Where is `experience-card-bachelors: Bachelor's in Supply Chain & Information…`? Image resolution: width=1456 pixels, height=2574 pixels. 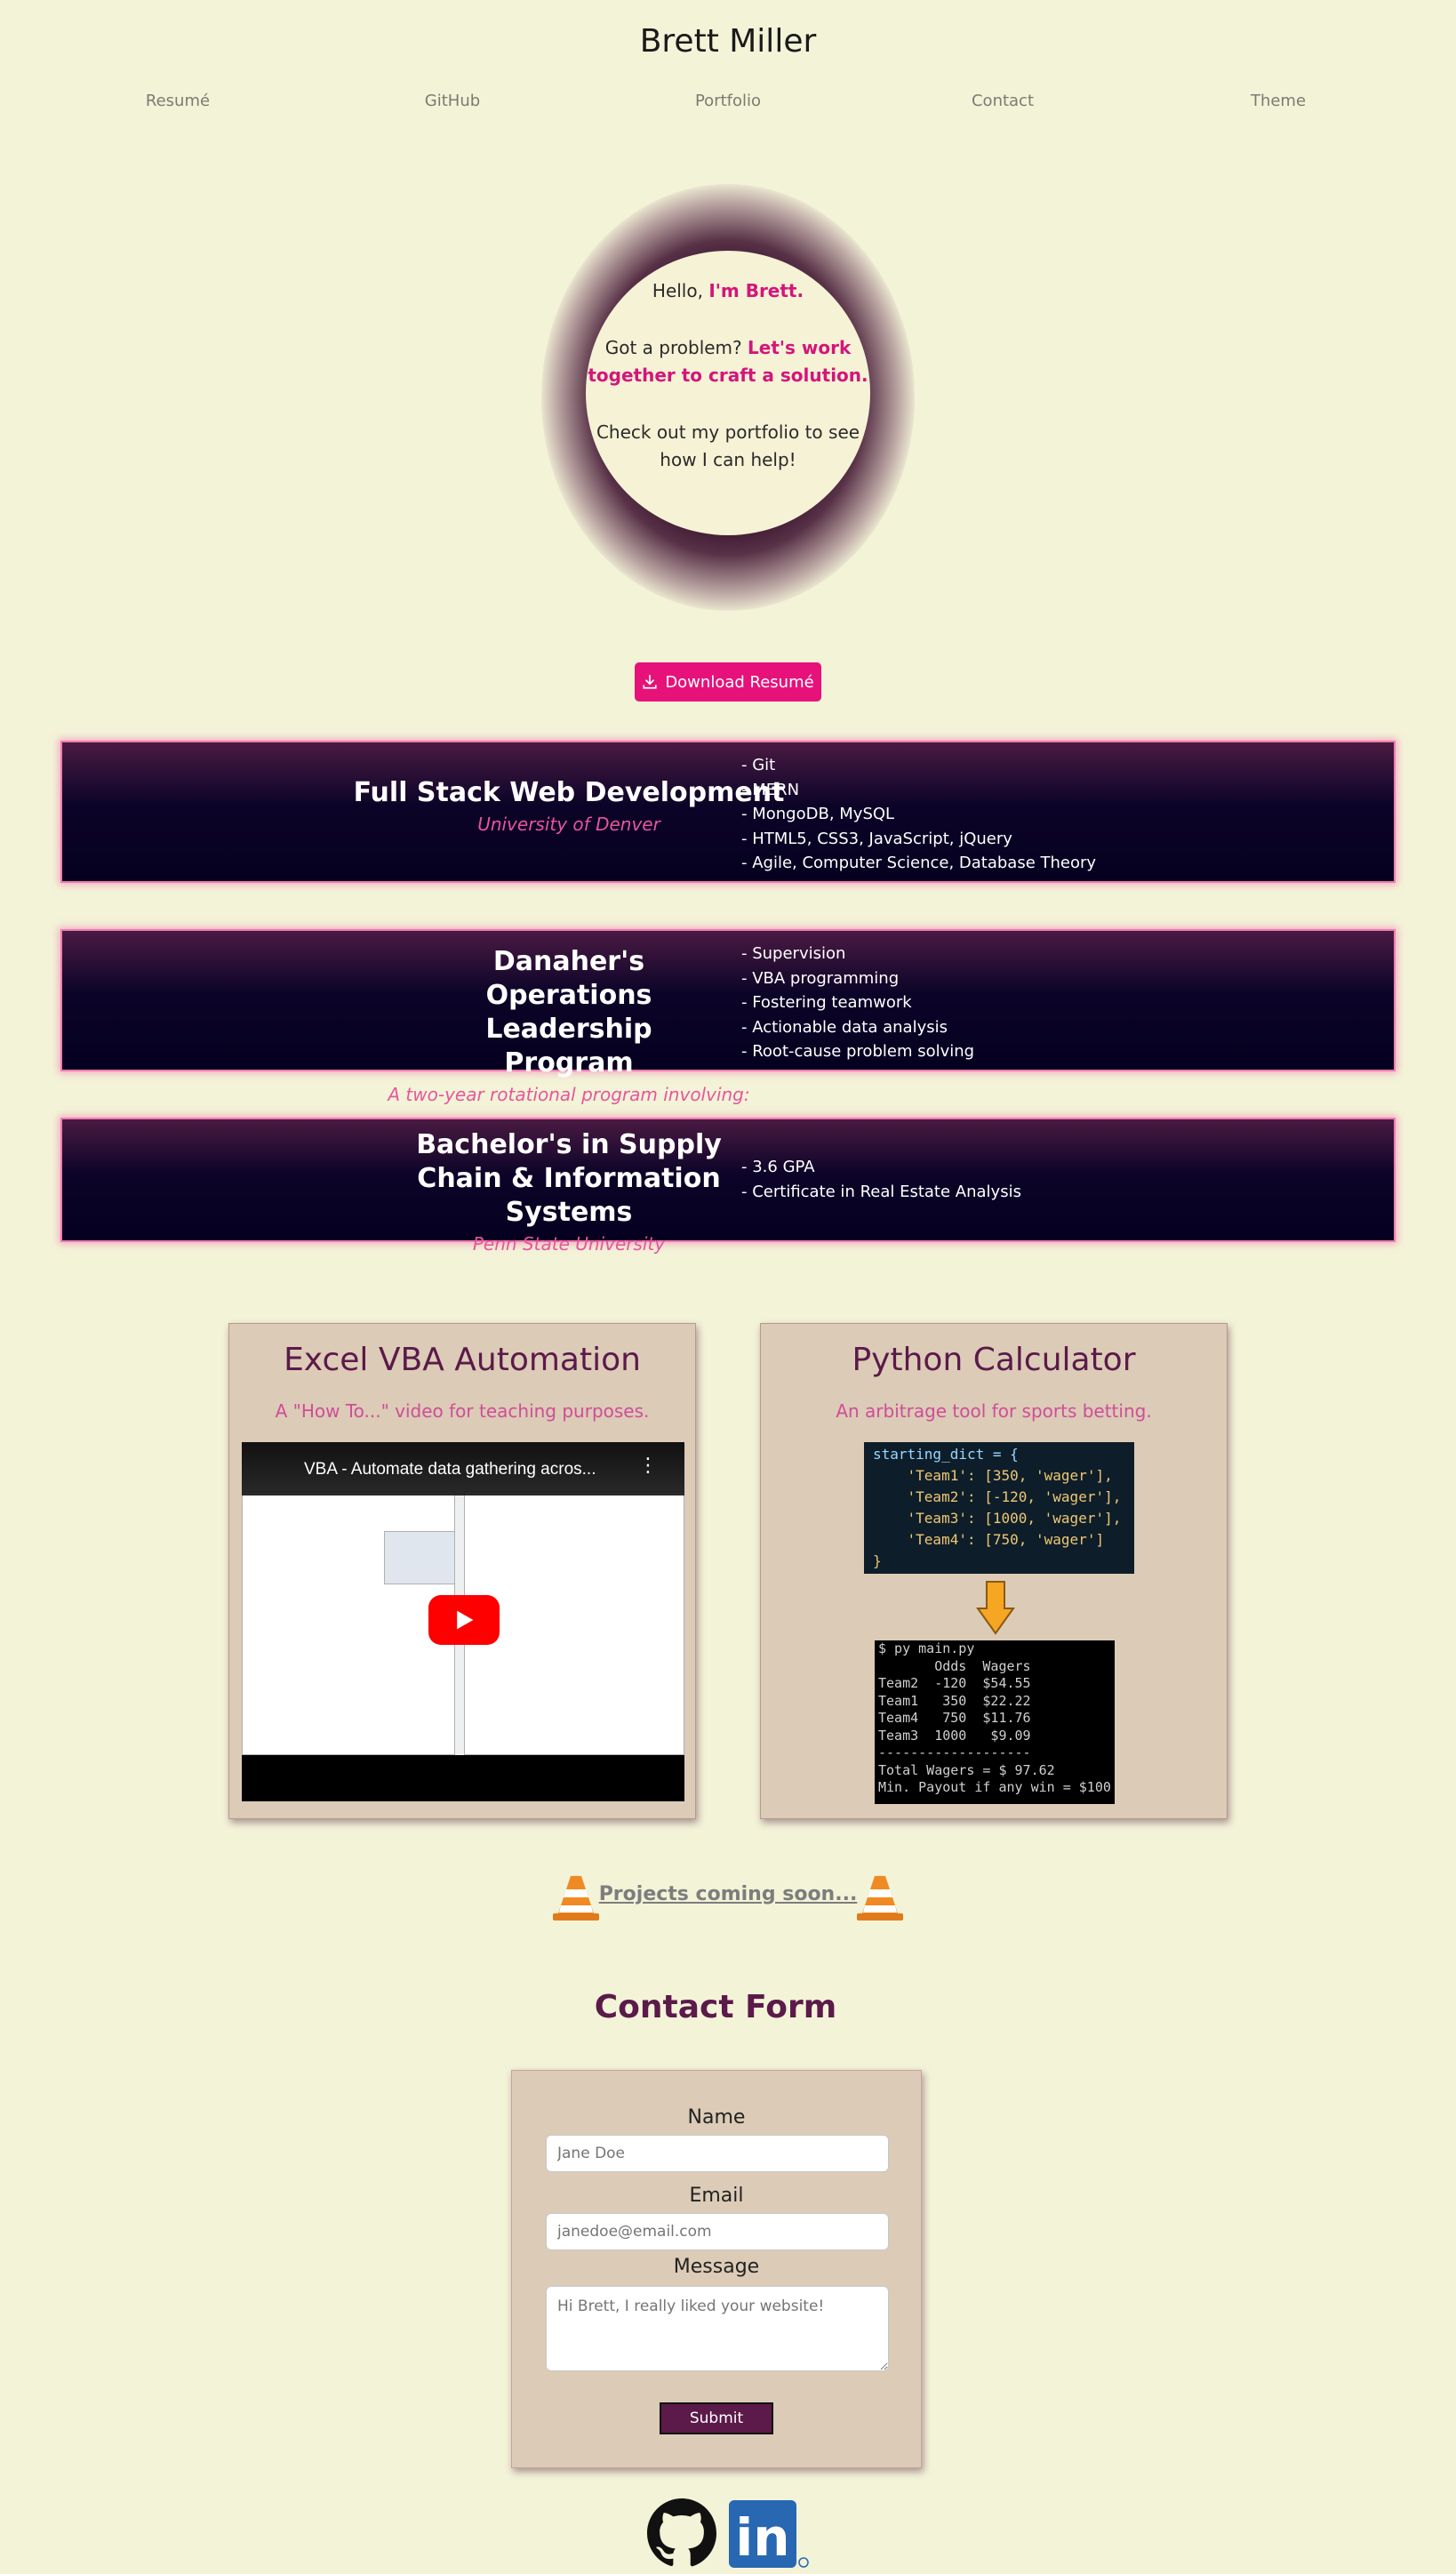 experience-card-bachelors: Bachelor's in Supply Chain & Information… is located at coordinates (728, 1186).